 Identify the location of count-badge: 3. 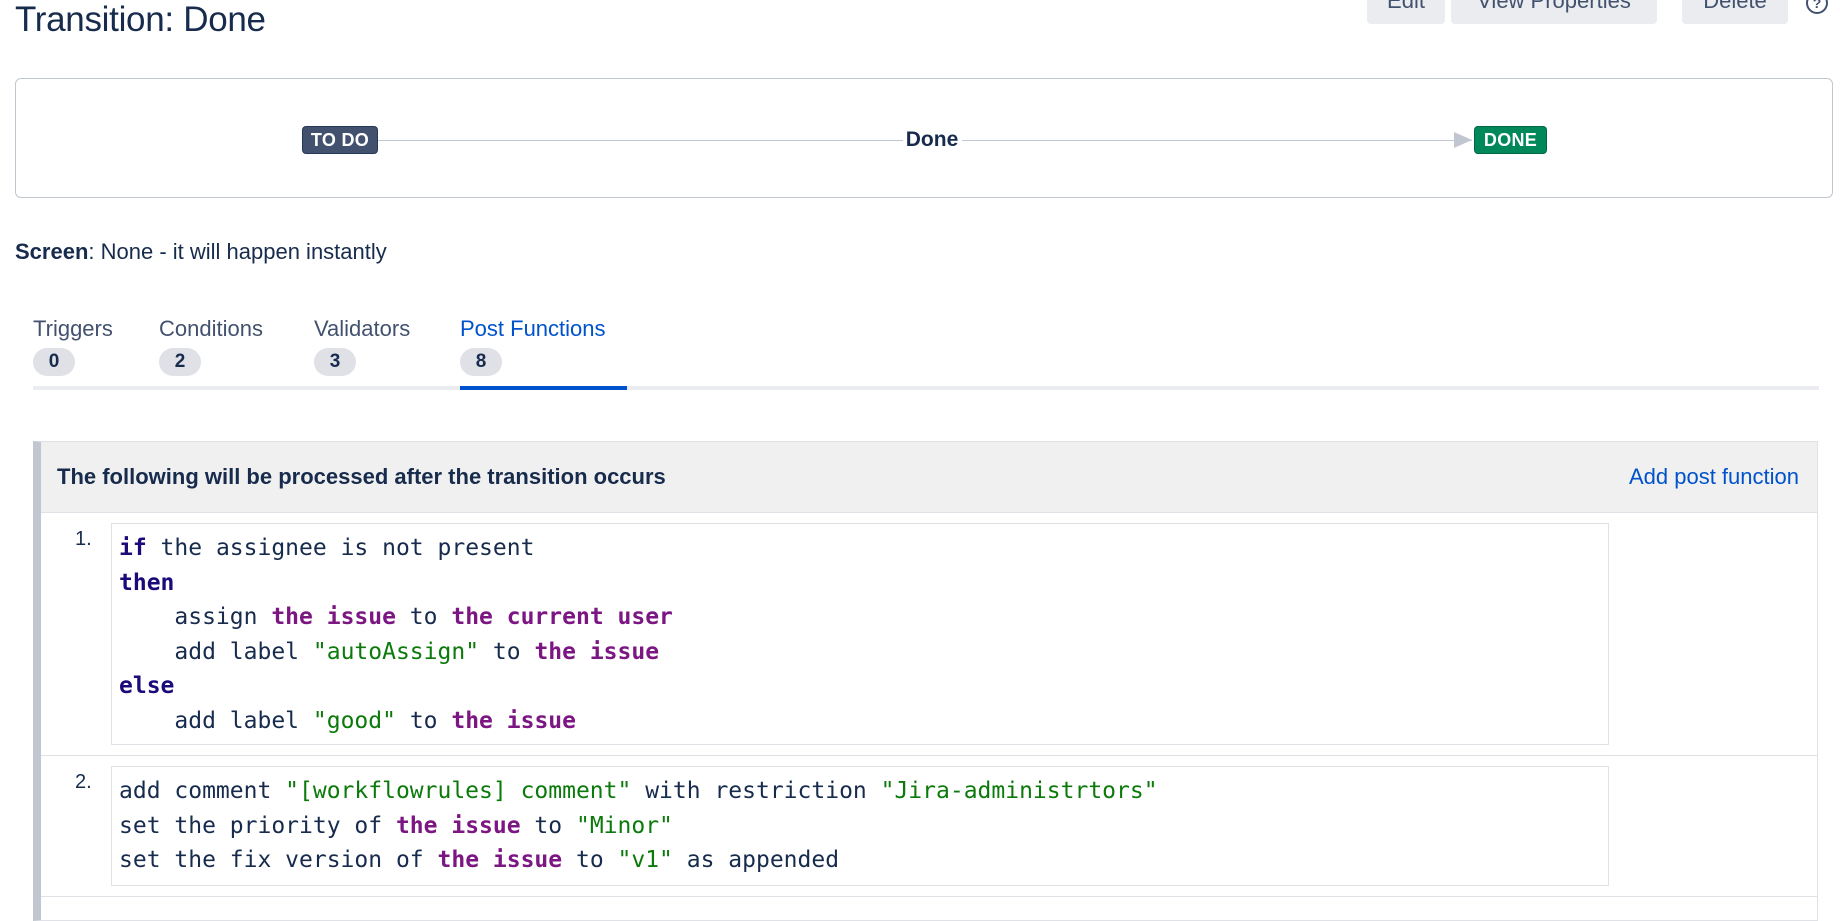
(335, 362).